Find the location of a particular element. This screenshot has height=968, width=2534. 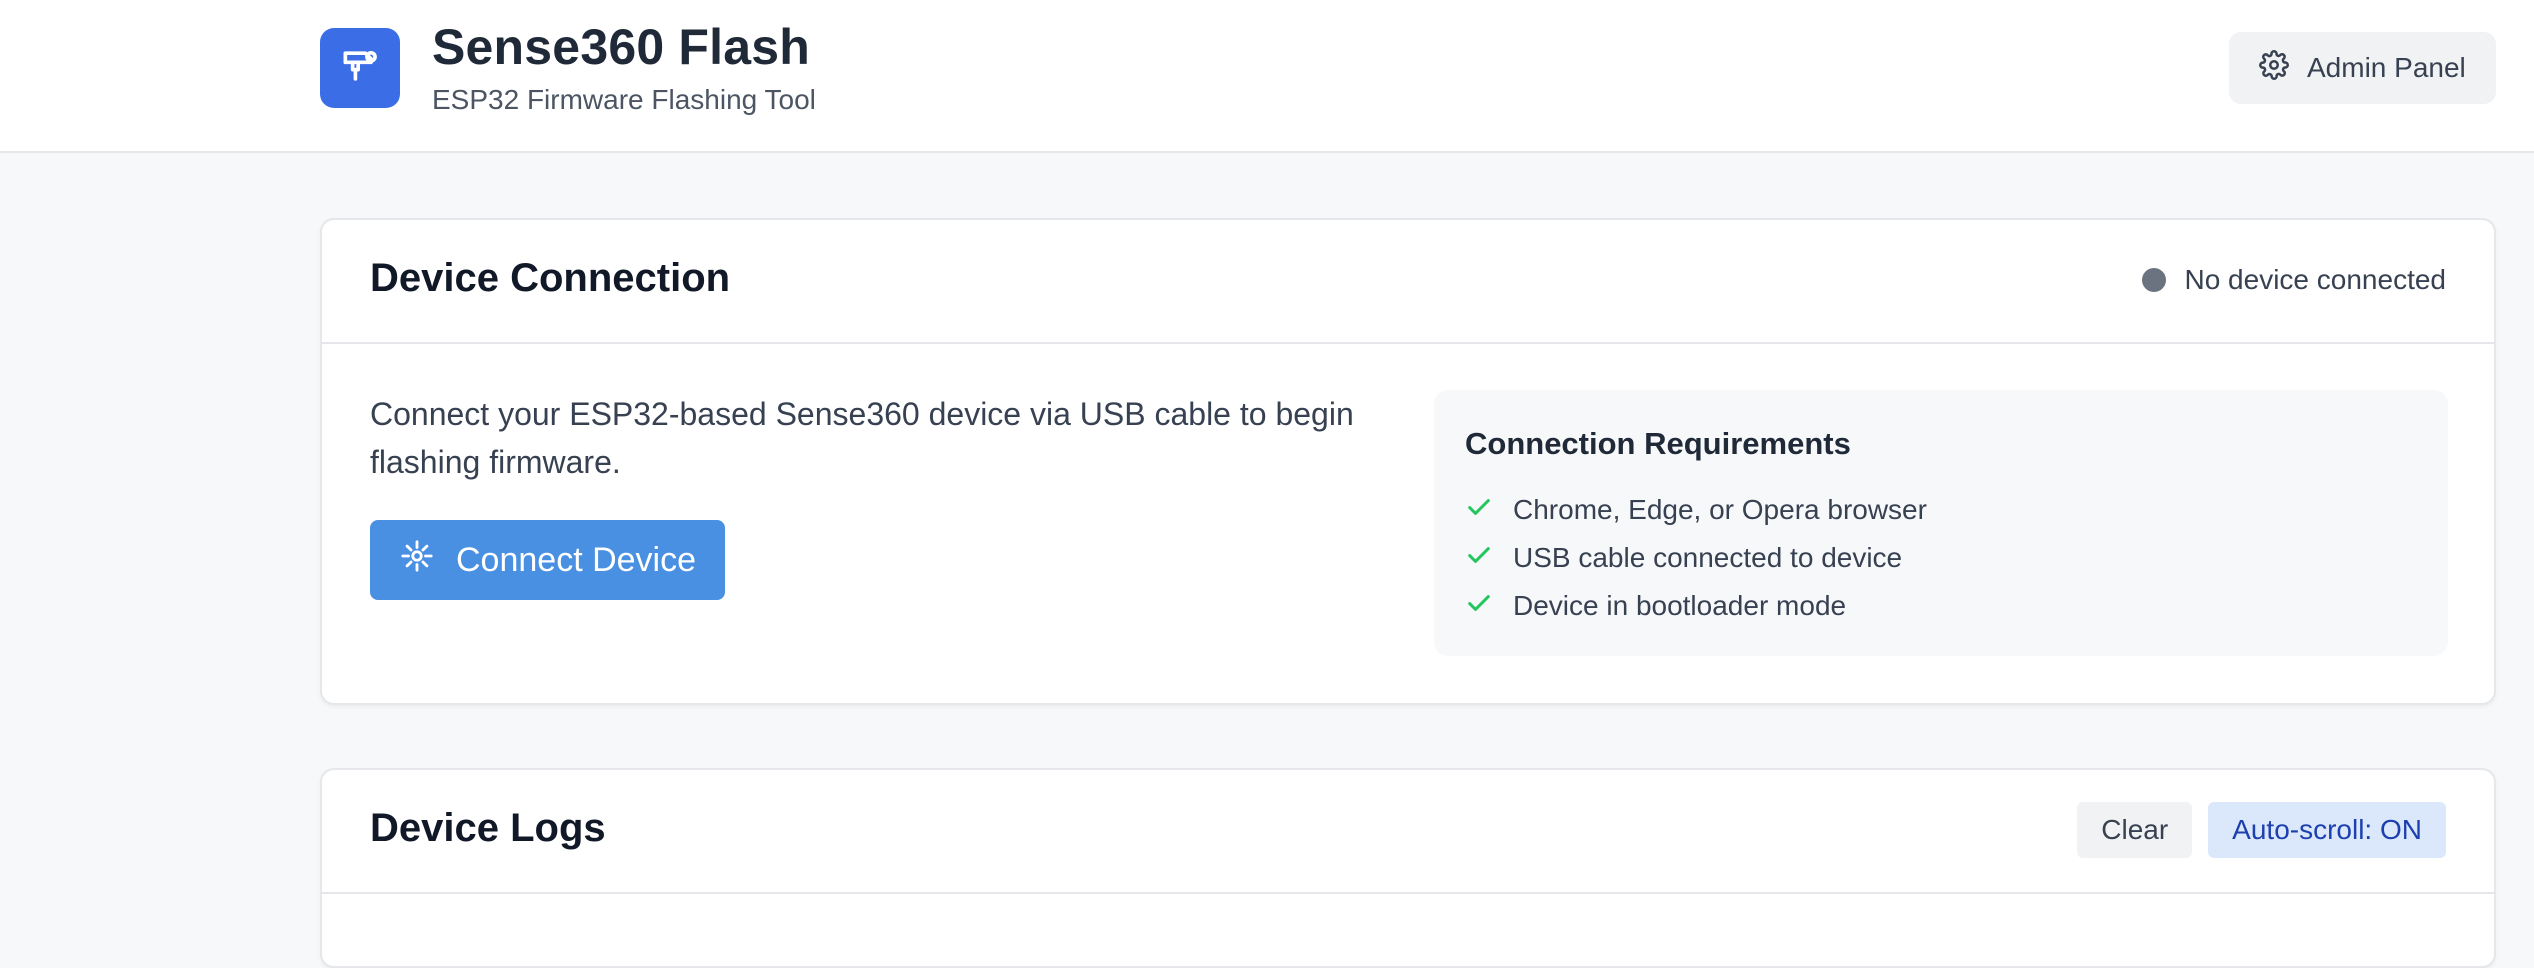

flash-drill-icon is located at coordinates (360, 68).